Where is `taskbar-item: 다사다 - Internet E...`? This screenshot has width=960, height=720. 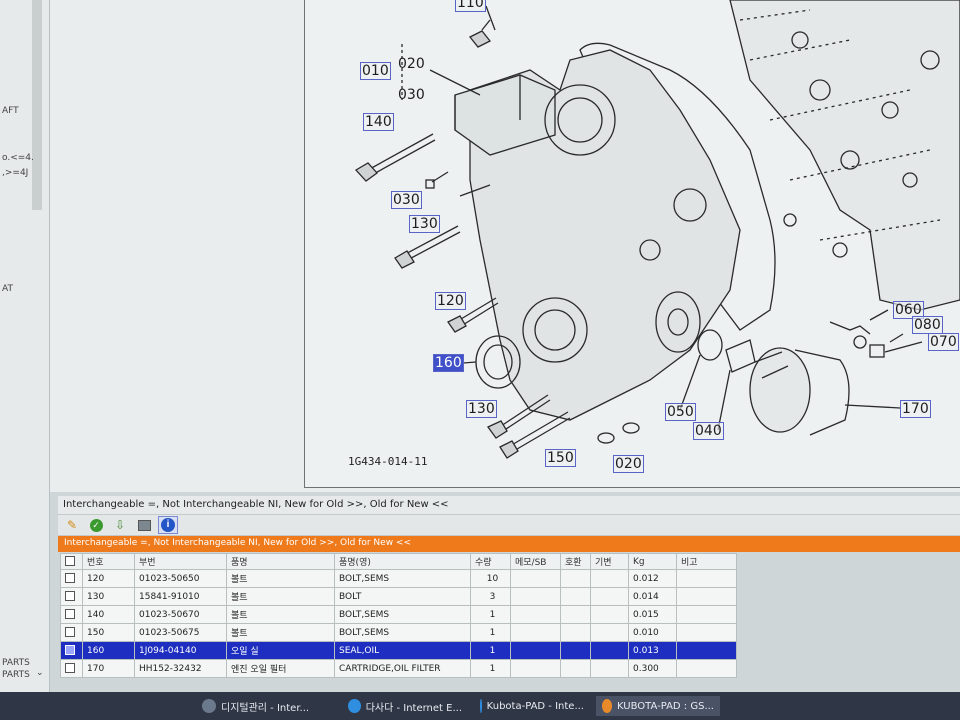 taskbar-item: 다사다 - Internet E... is located at coordinates (405, 706).